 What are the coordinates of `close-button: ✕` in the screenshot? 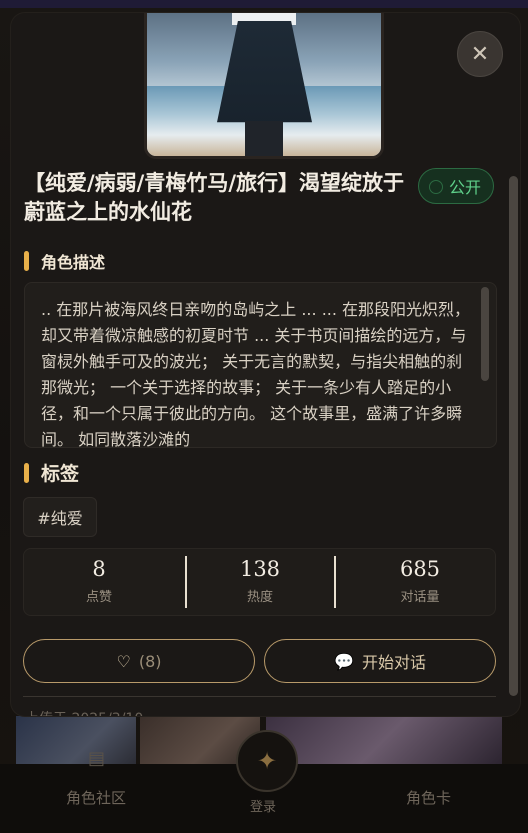 It's located at (480, 54).